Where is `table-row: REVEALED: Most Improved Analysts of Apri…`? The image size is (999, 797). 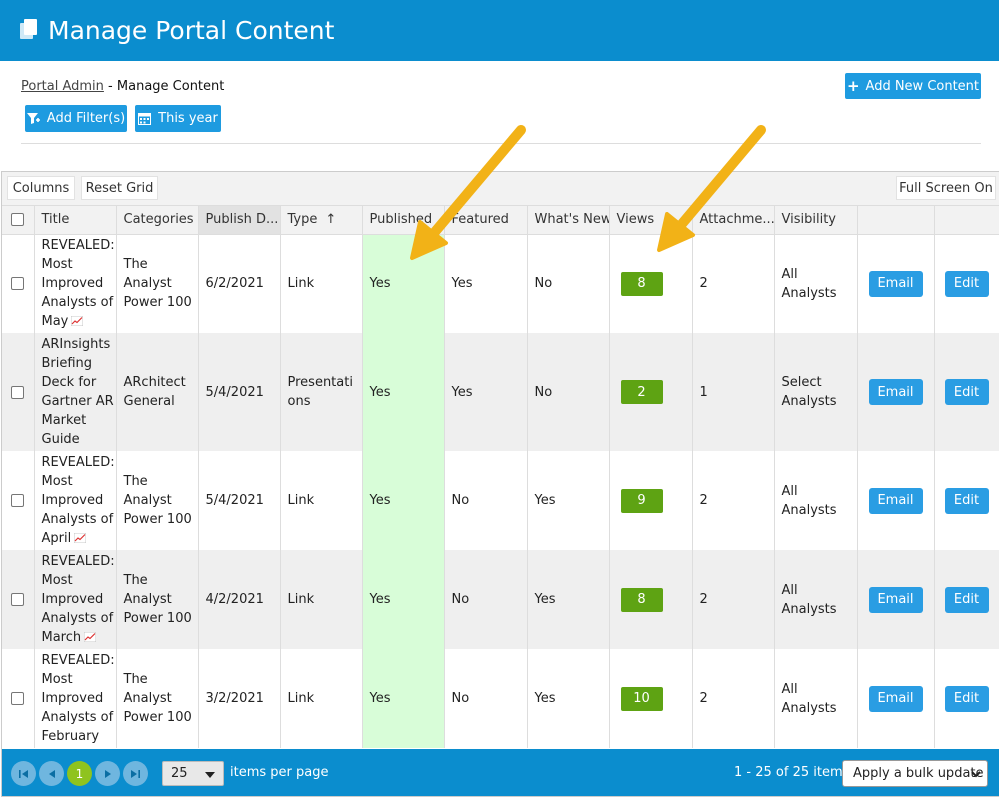 table-row: REVEALED: Most Improved Analysts of Apri… is located at coordinates (500, 500).